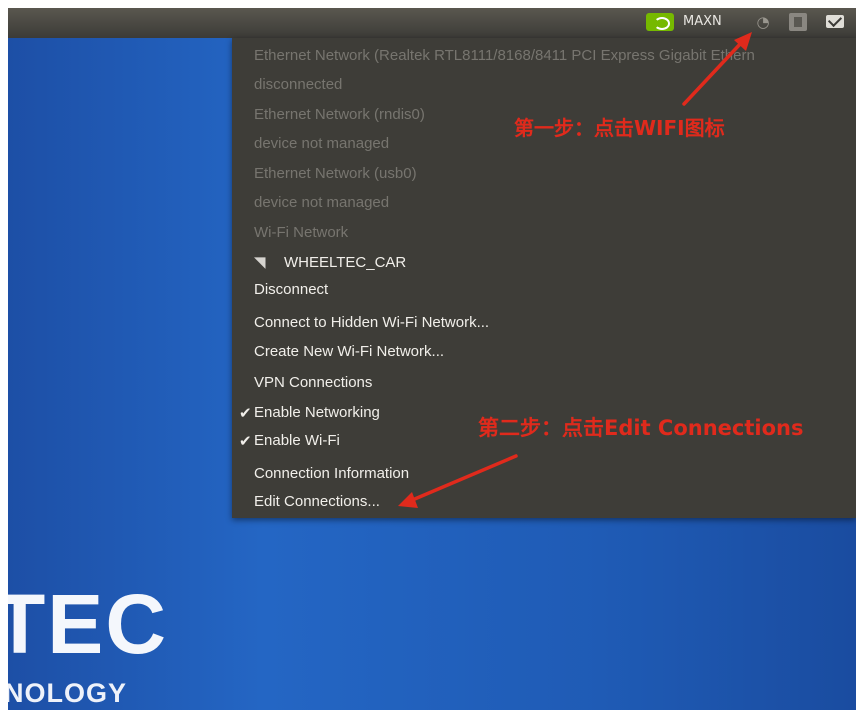 The image size is (856, 716). What do you see at coordinates (713, 73) in the screenshot?
I see `arrow-step1` at bounding box center [713, 73].